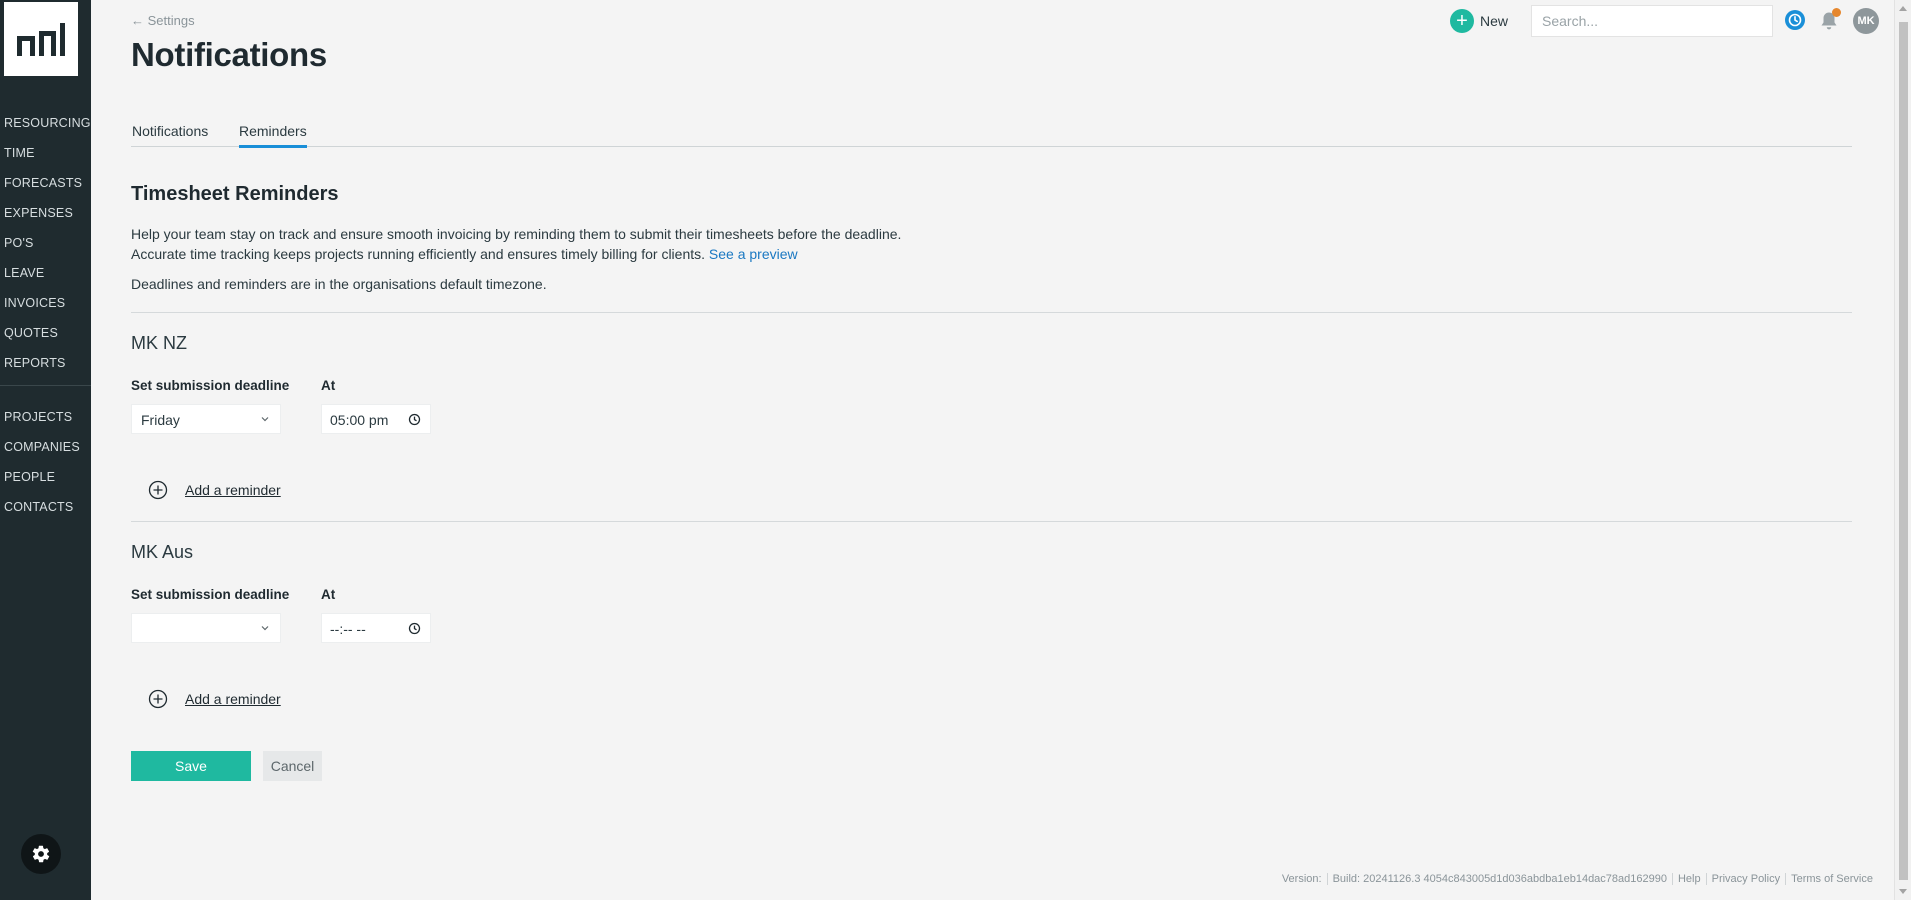 The height and width of the screenshot is (900, 1911). What do you see at coordinates (991, 521) in the screenshot?
I see `region-divider` at bounding box center [991, 521].